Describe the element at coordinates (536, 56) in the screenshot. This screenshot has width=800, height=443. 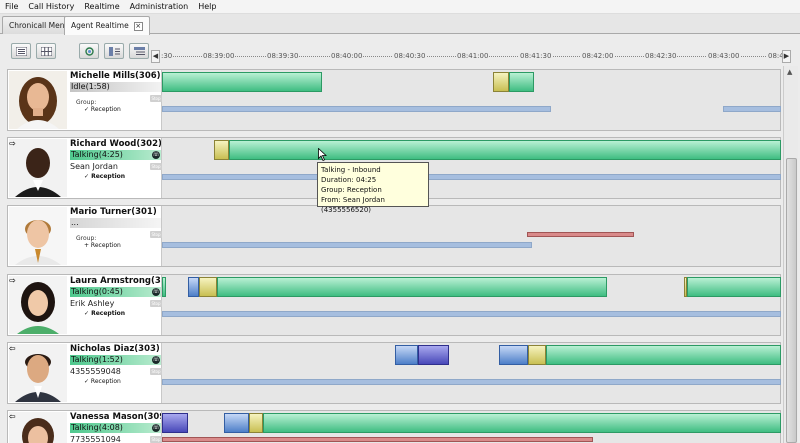
I see `ruler-tick: 08:41:30` at that location.